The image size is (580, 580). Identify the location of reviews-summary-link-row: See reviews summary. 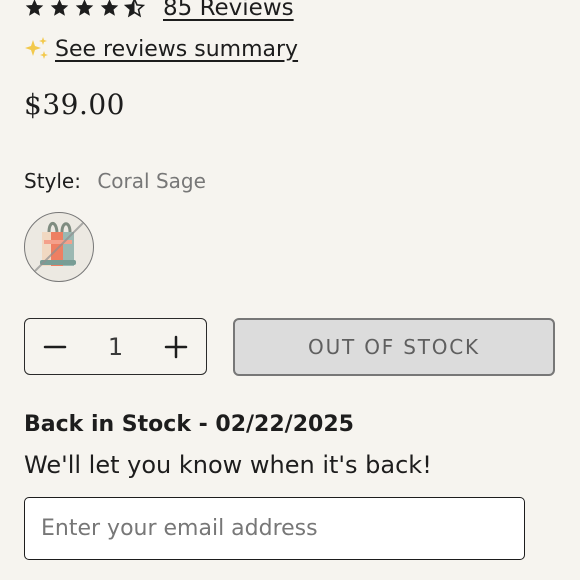
(161, 49).